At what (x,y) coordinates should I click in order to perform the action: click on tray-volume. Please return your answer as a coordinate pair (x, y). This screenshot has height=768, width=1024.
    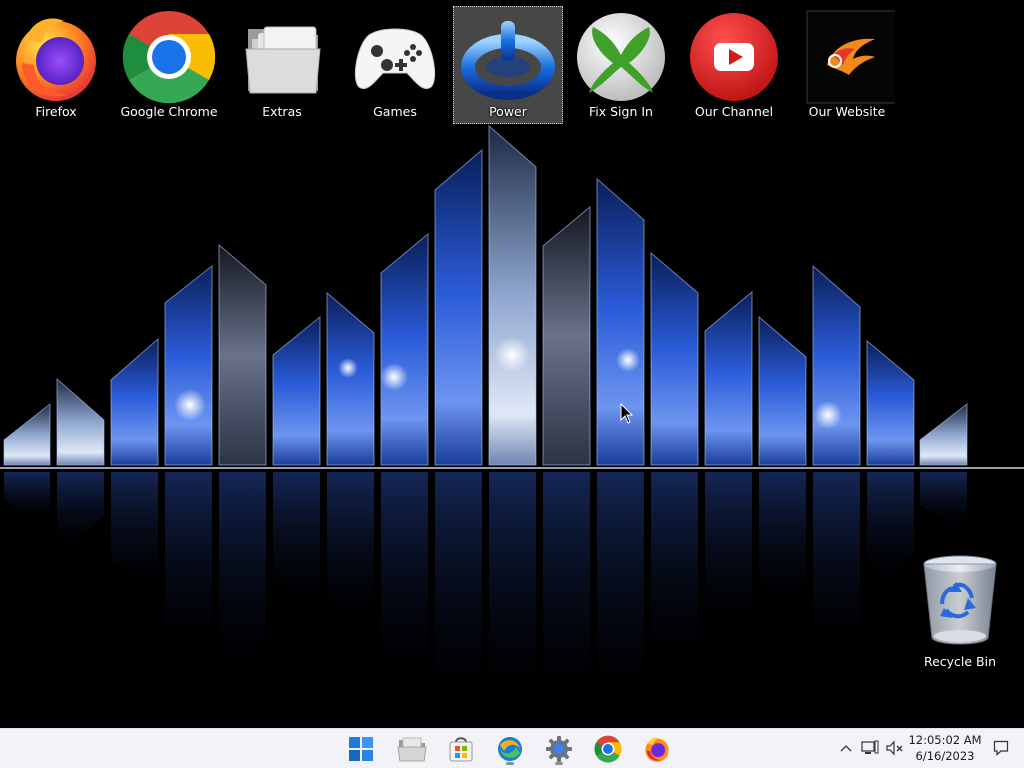
    Looking at the image, I should click on (895, 748).